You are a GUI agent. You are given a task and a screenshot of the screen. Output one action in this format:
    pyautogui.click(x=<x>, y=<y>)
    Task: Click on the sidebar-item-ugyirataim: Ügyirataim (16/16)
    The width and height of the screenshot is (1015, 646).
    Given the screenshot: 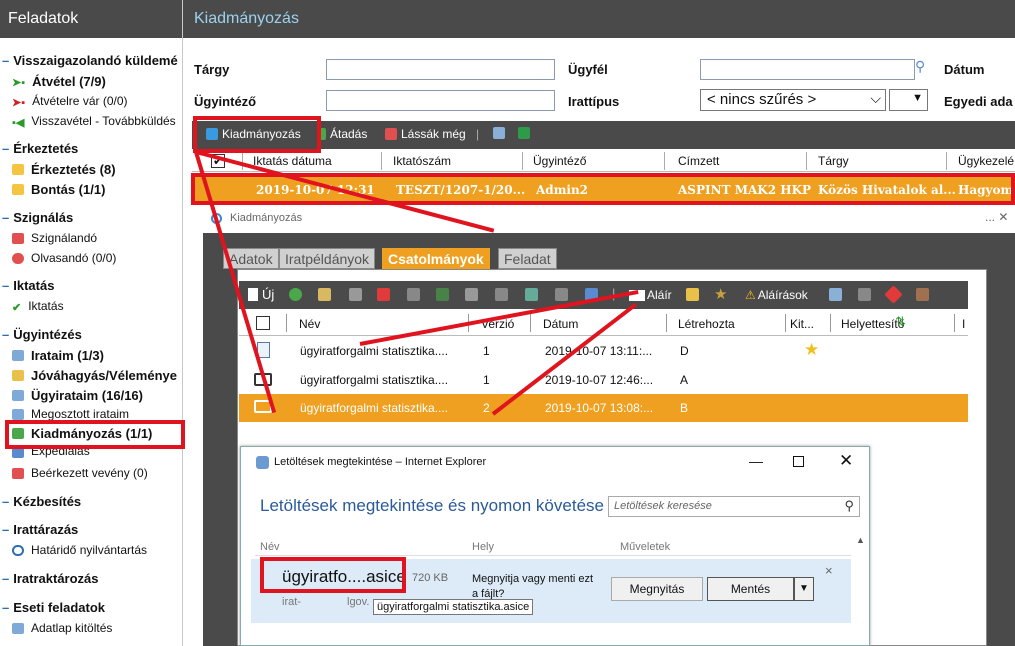 What is the action you would take?
    pyautogui.click(x=77, y=395)
    